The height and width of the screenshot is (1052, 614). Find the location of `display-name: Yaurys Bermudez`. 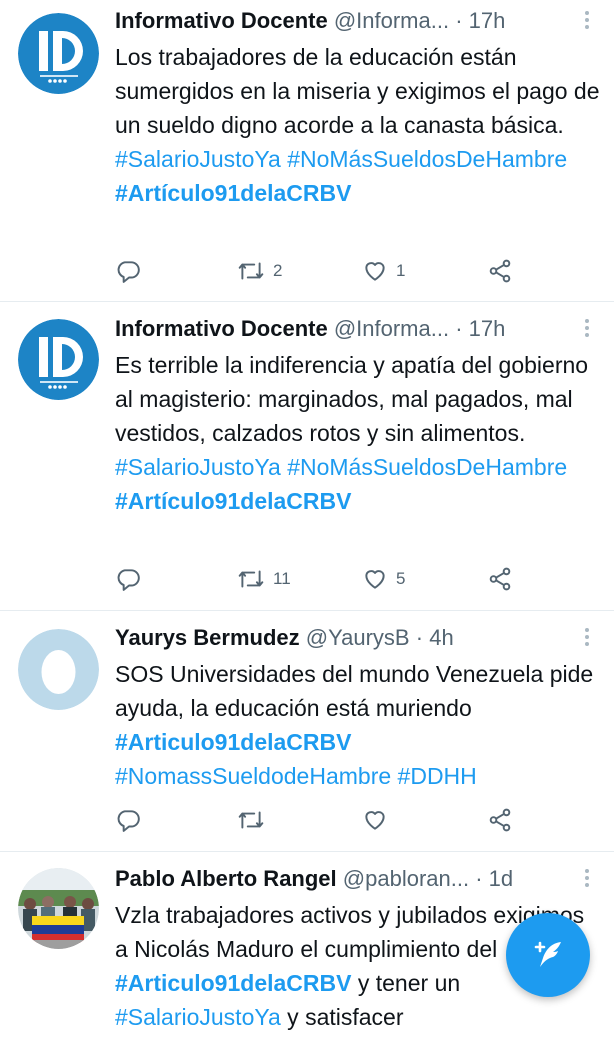

display-name: Yaurys Bermudez is located at coordinates (207, 637).